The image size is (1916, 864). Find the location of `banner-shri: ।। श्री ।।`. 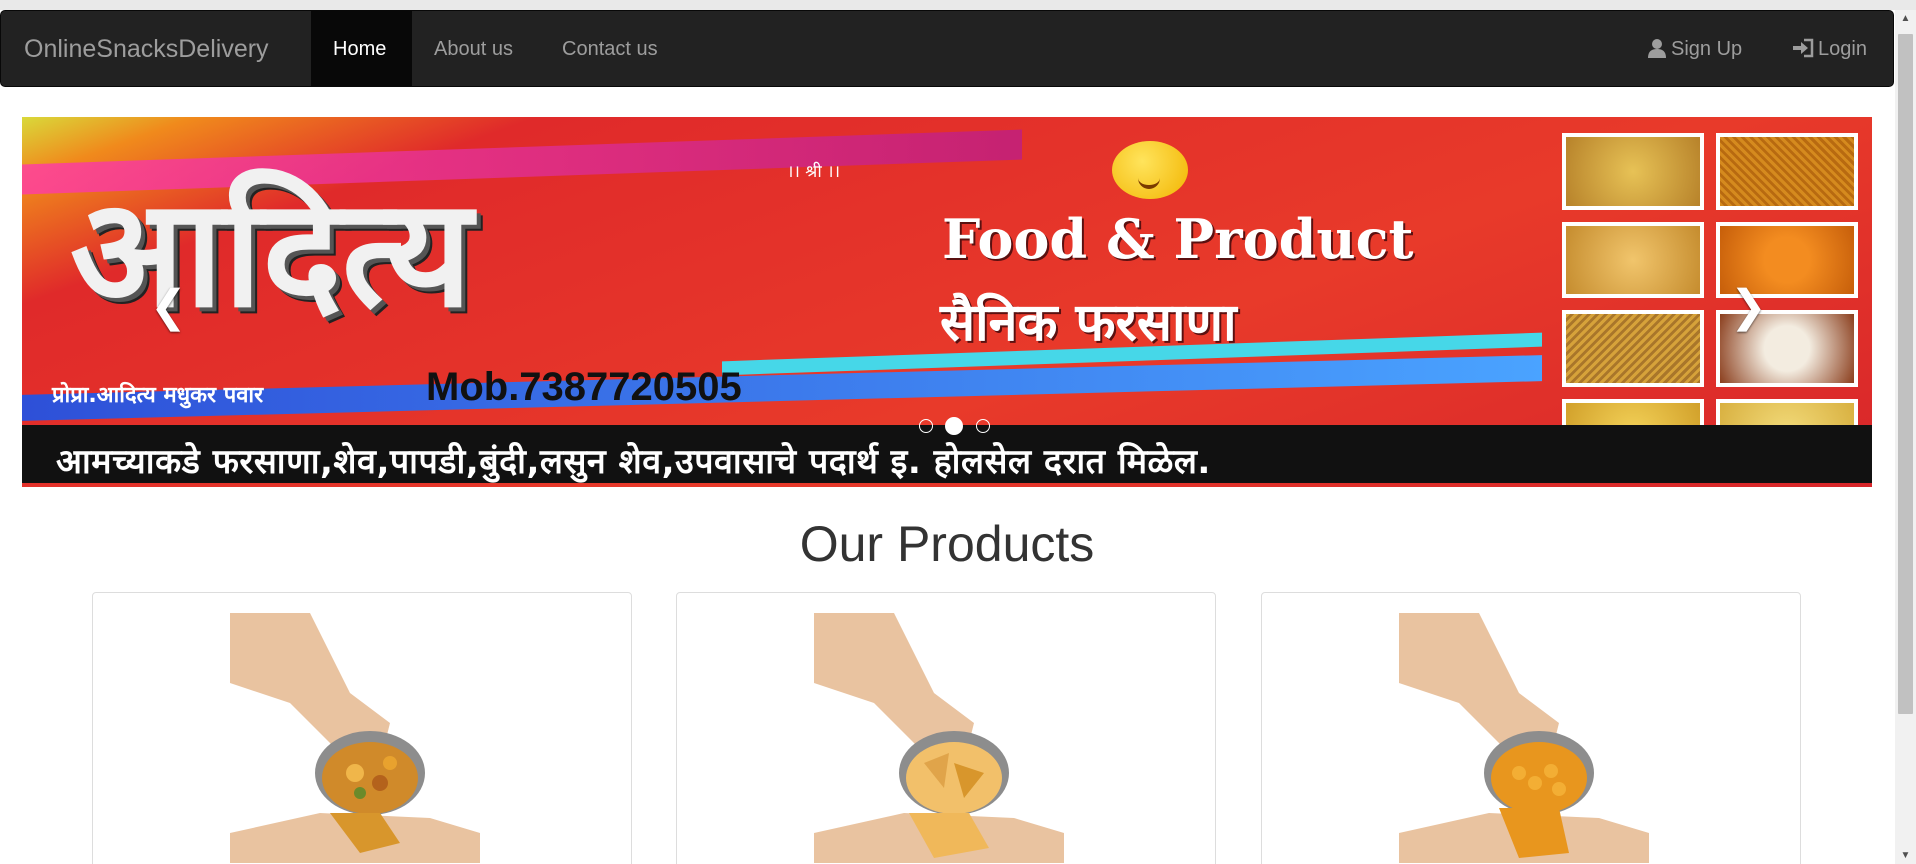

banner-shri: ।। श्री ।। is located at coordinates (814, 172).